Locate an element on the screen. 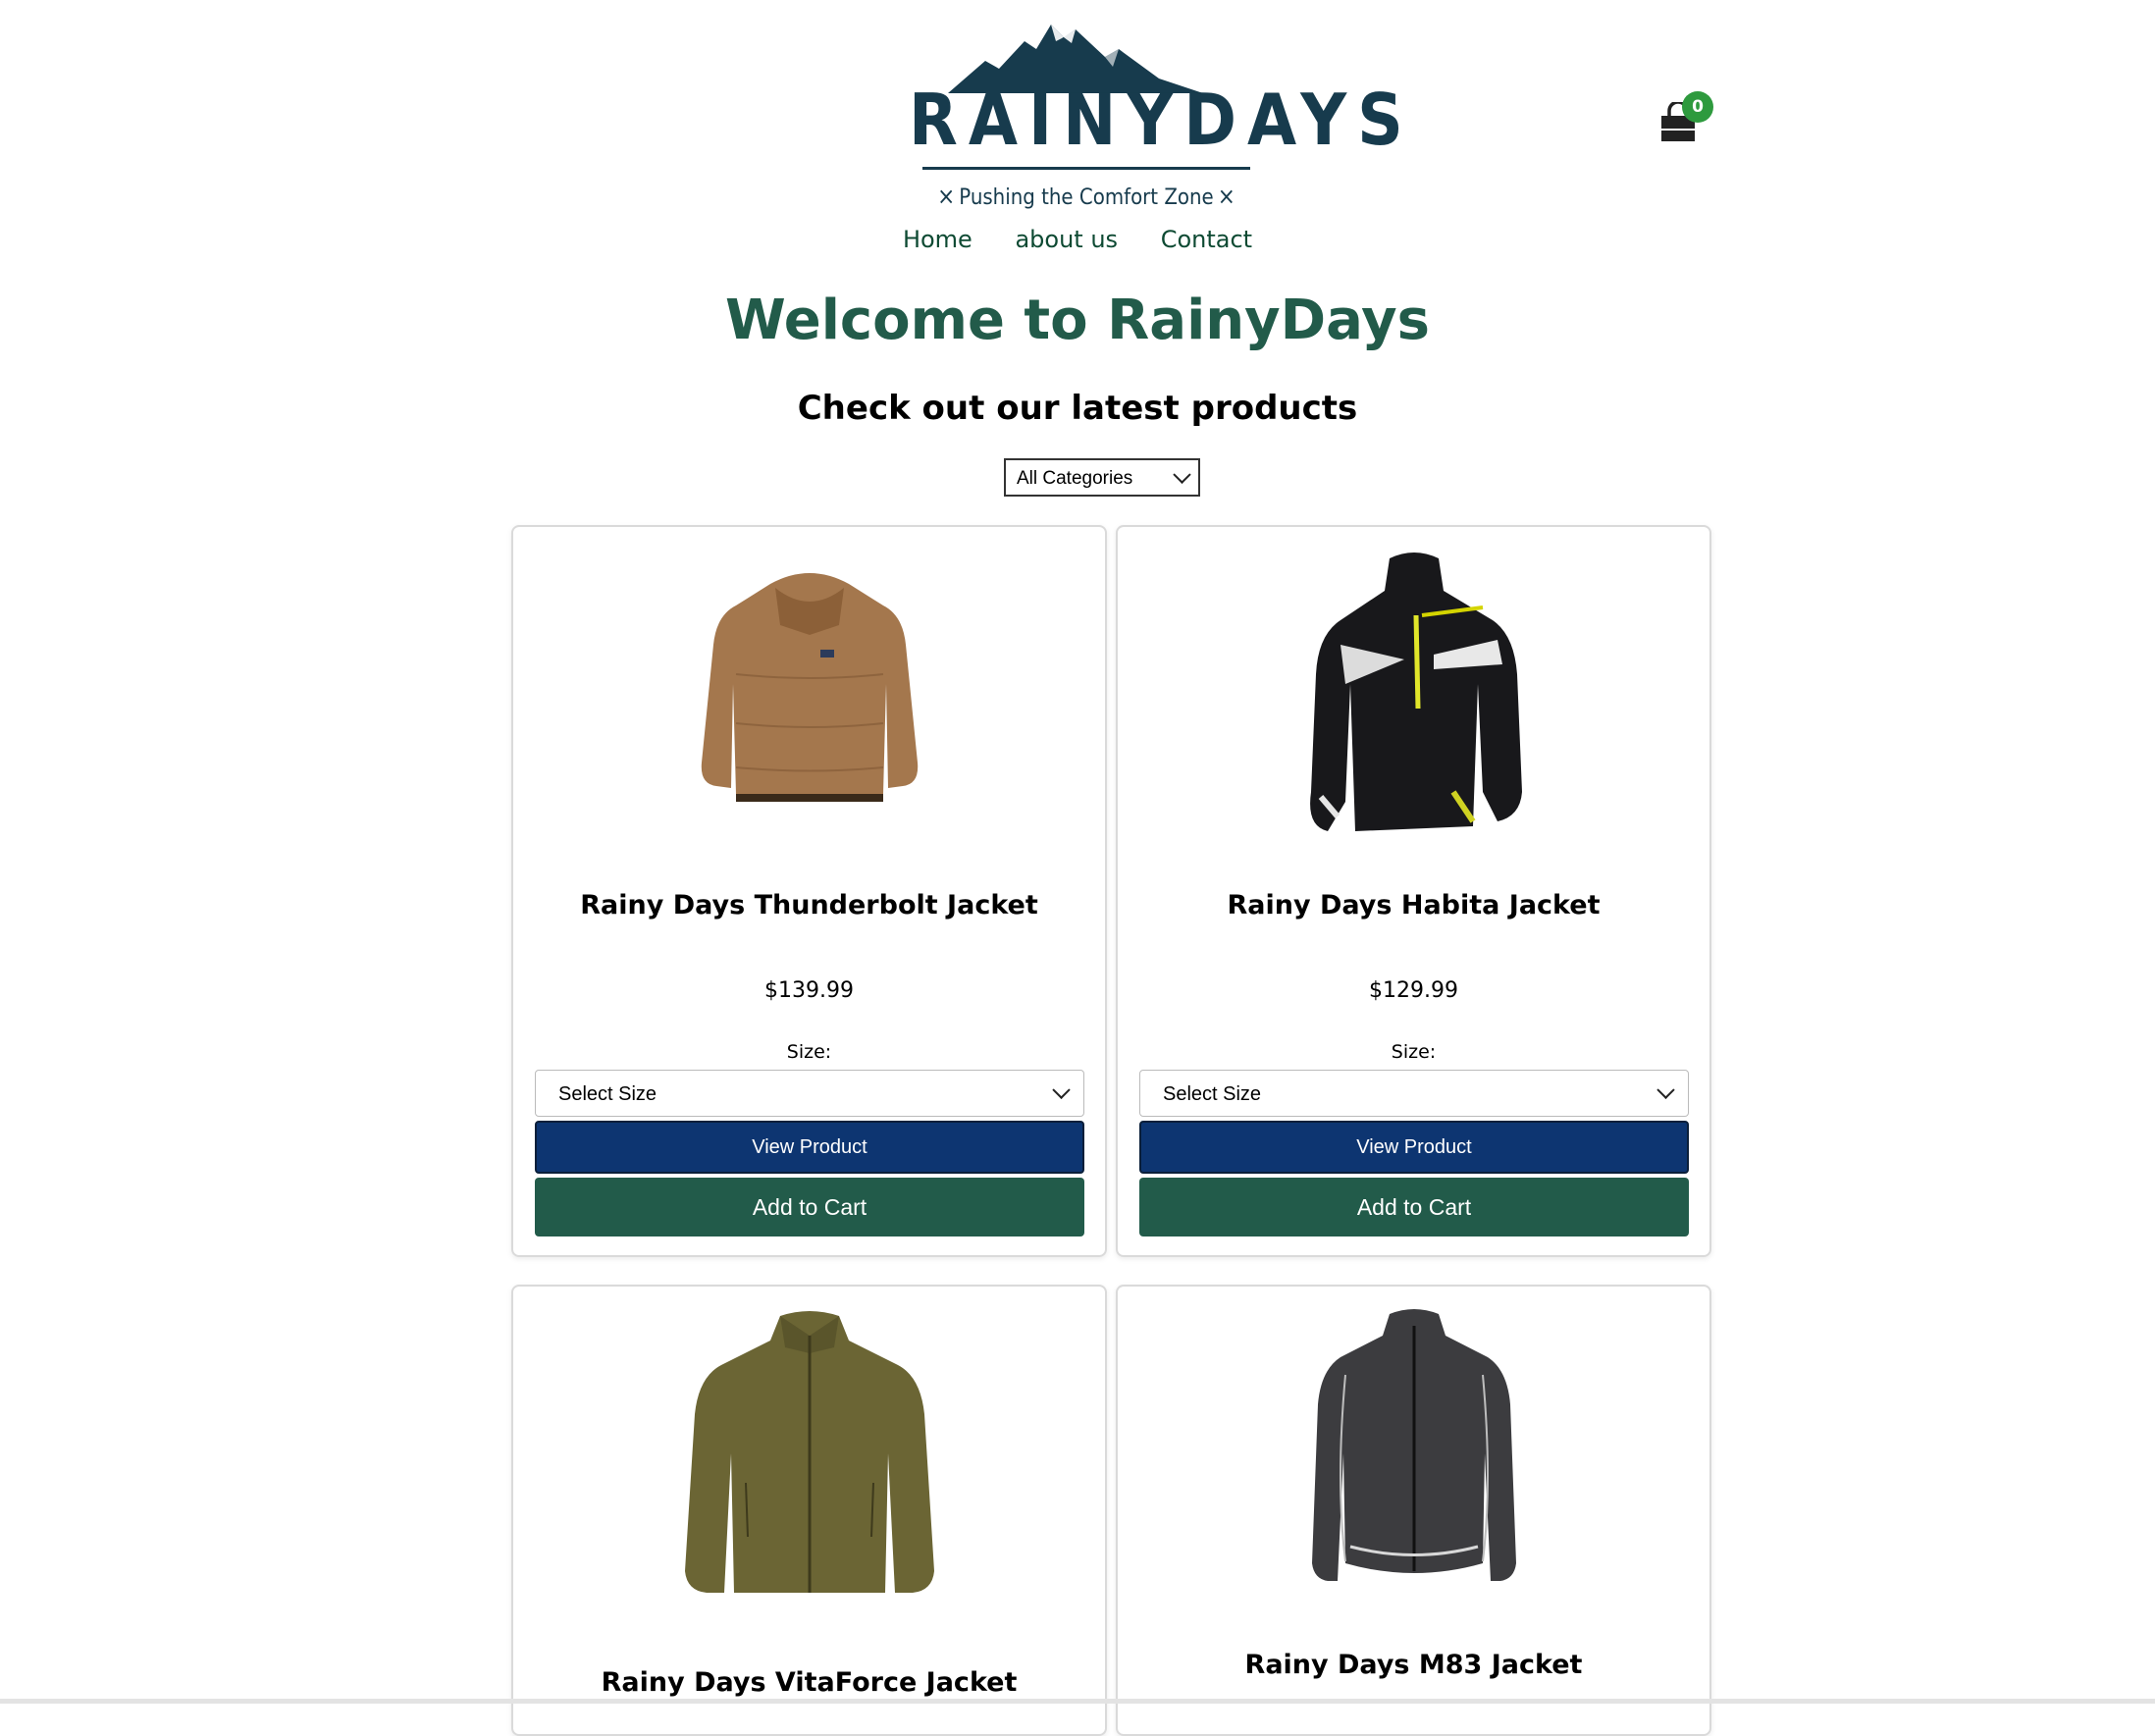 Image resolution: width=2155 pixels, height=1736 pixels. rainydays-logo: RAINYDAYS × Pushing the Comfort Zone × is located at coordinates (1161, 118).